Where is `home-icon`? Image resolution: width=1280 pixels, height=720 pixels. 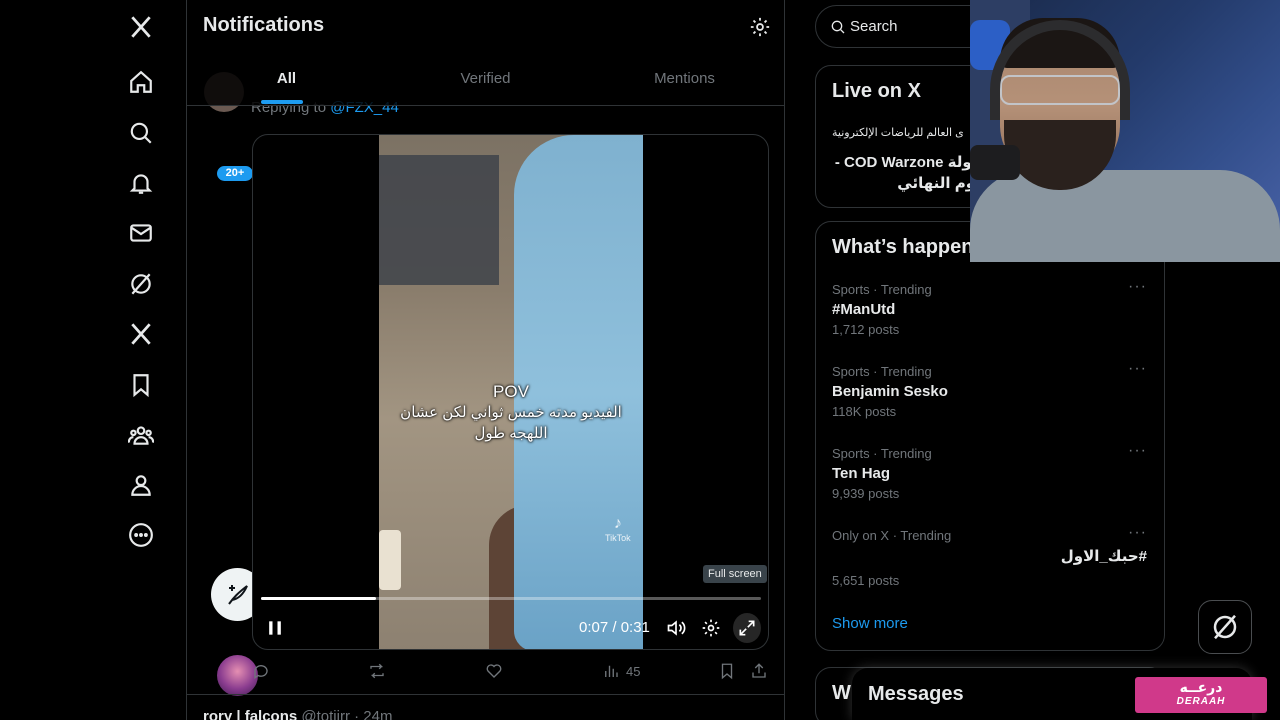
home-icon is located at coordinates (141, 82).